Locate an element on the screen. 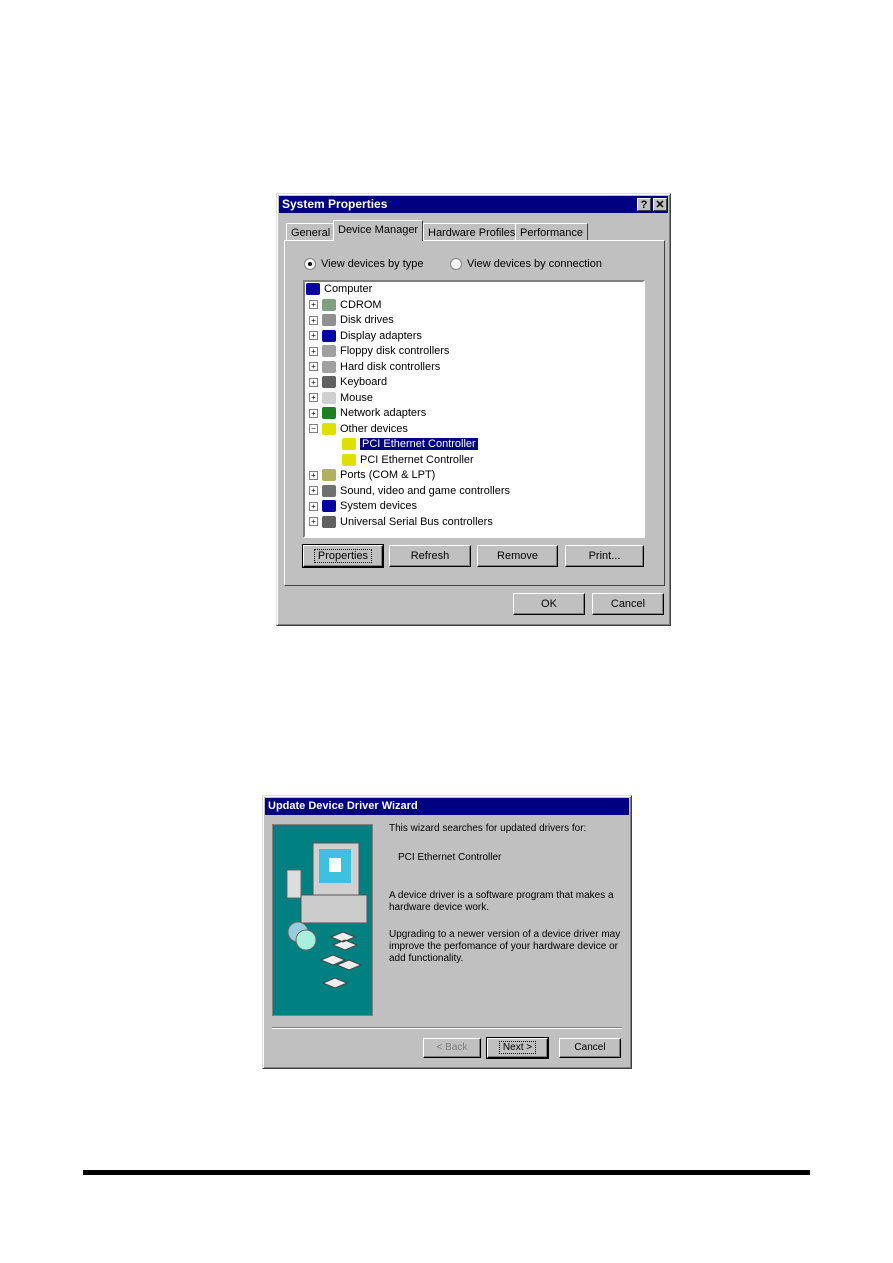  monitor-icon is located at coordinates (329, 335).